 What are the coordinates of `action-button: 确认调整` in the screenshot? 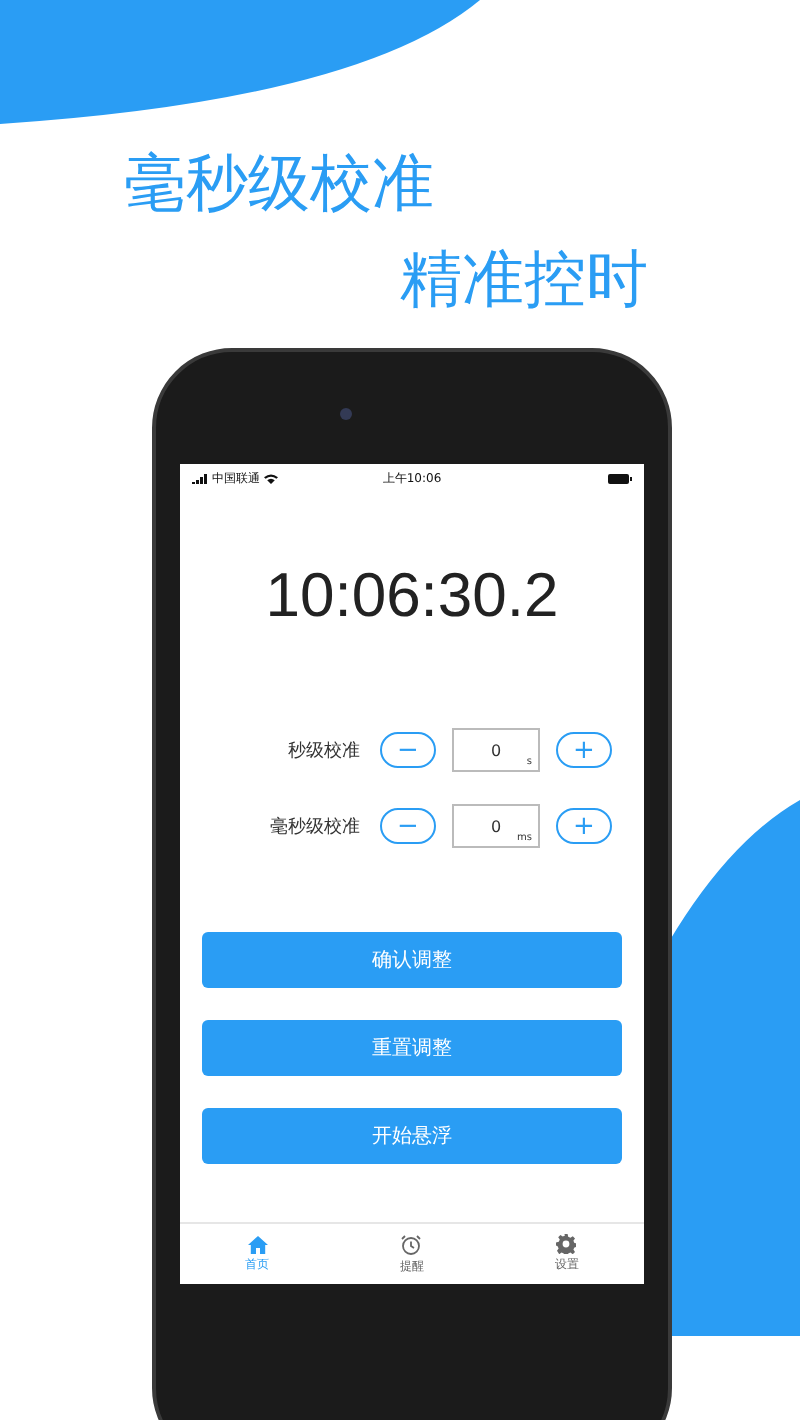 It's located at (412, 960).